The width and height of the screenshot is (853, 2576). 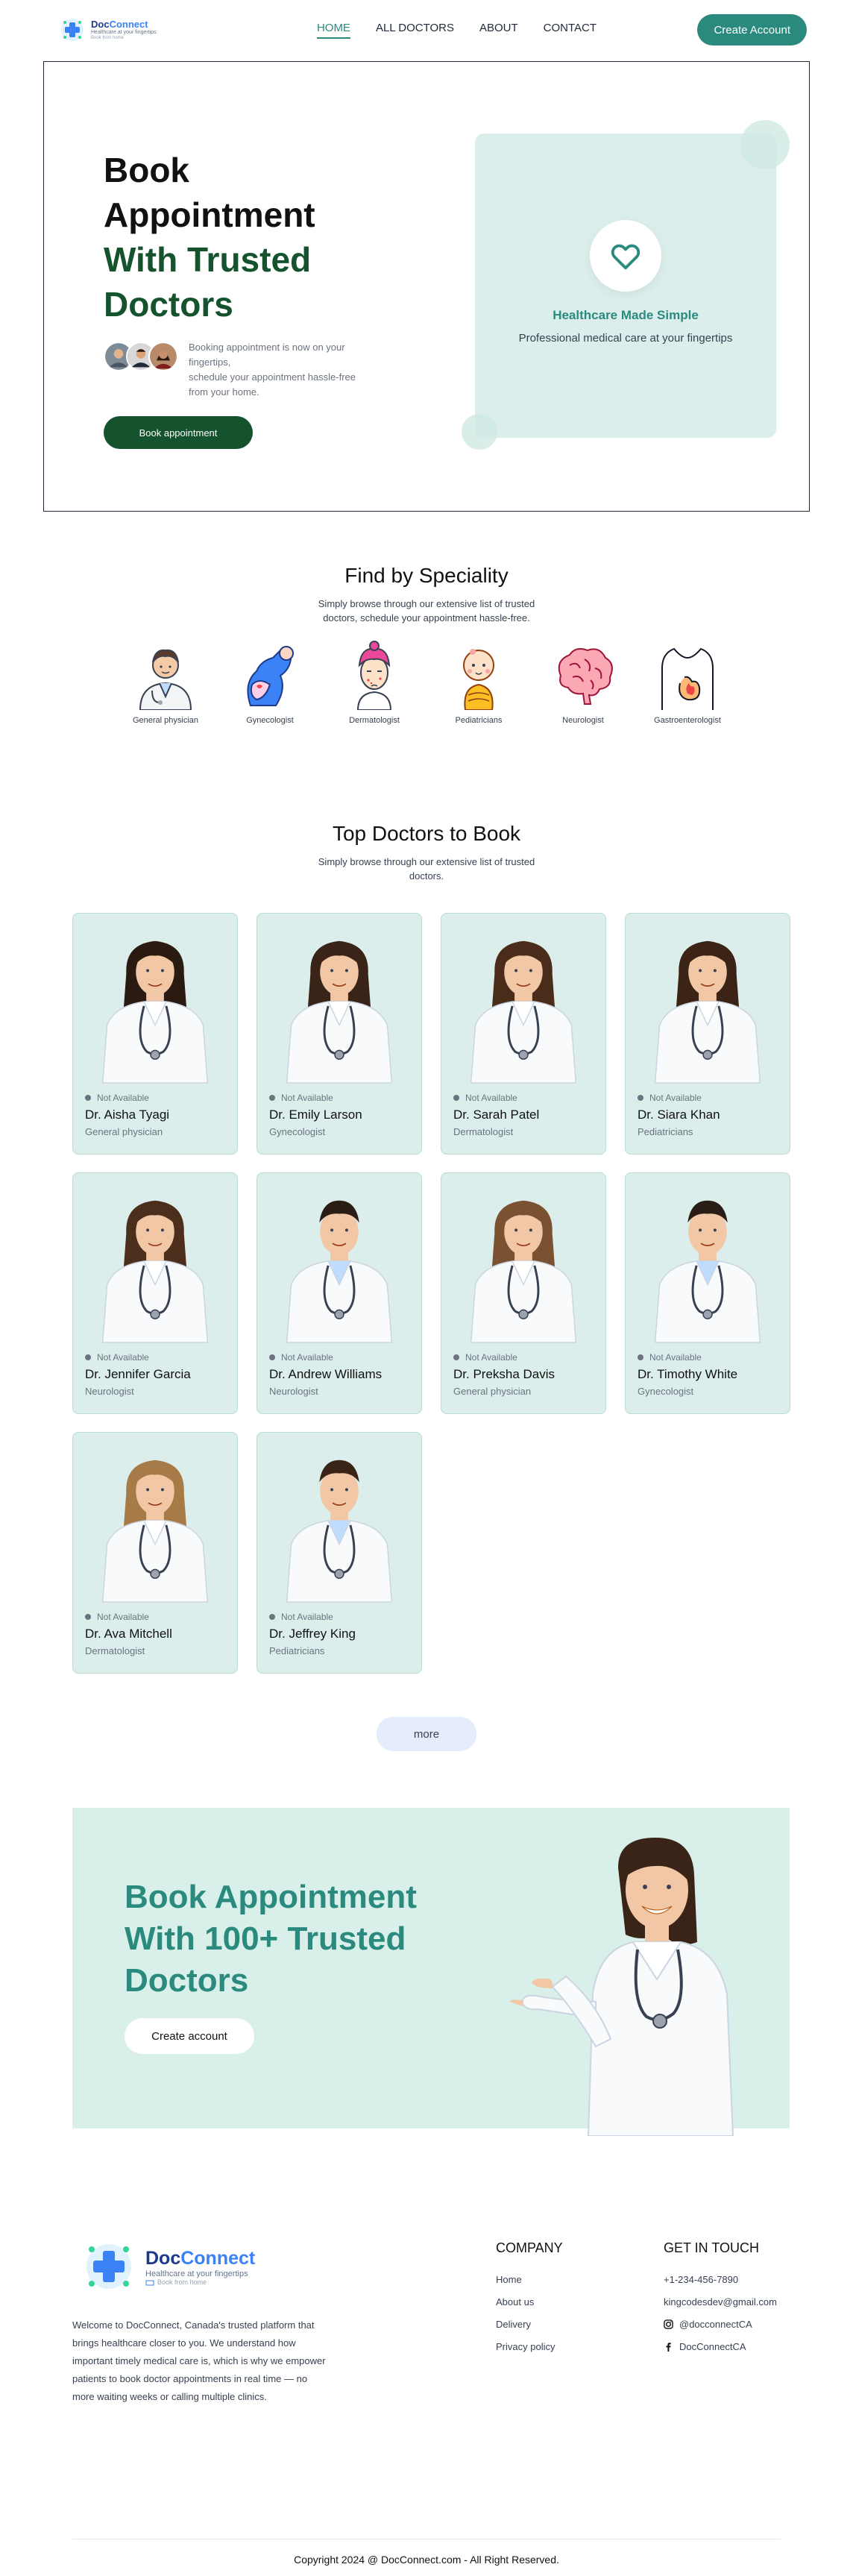 I want to click on footer-link-home: Home, so click(x=529, y=2280).